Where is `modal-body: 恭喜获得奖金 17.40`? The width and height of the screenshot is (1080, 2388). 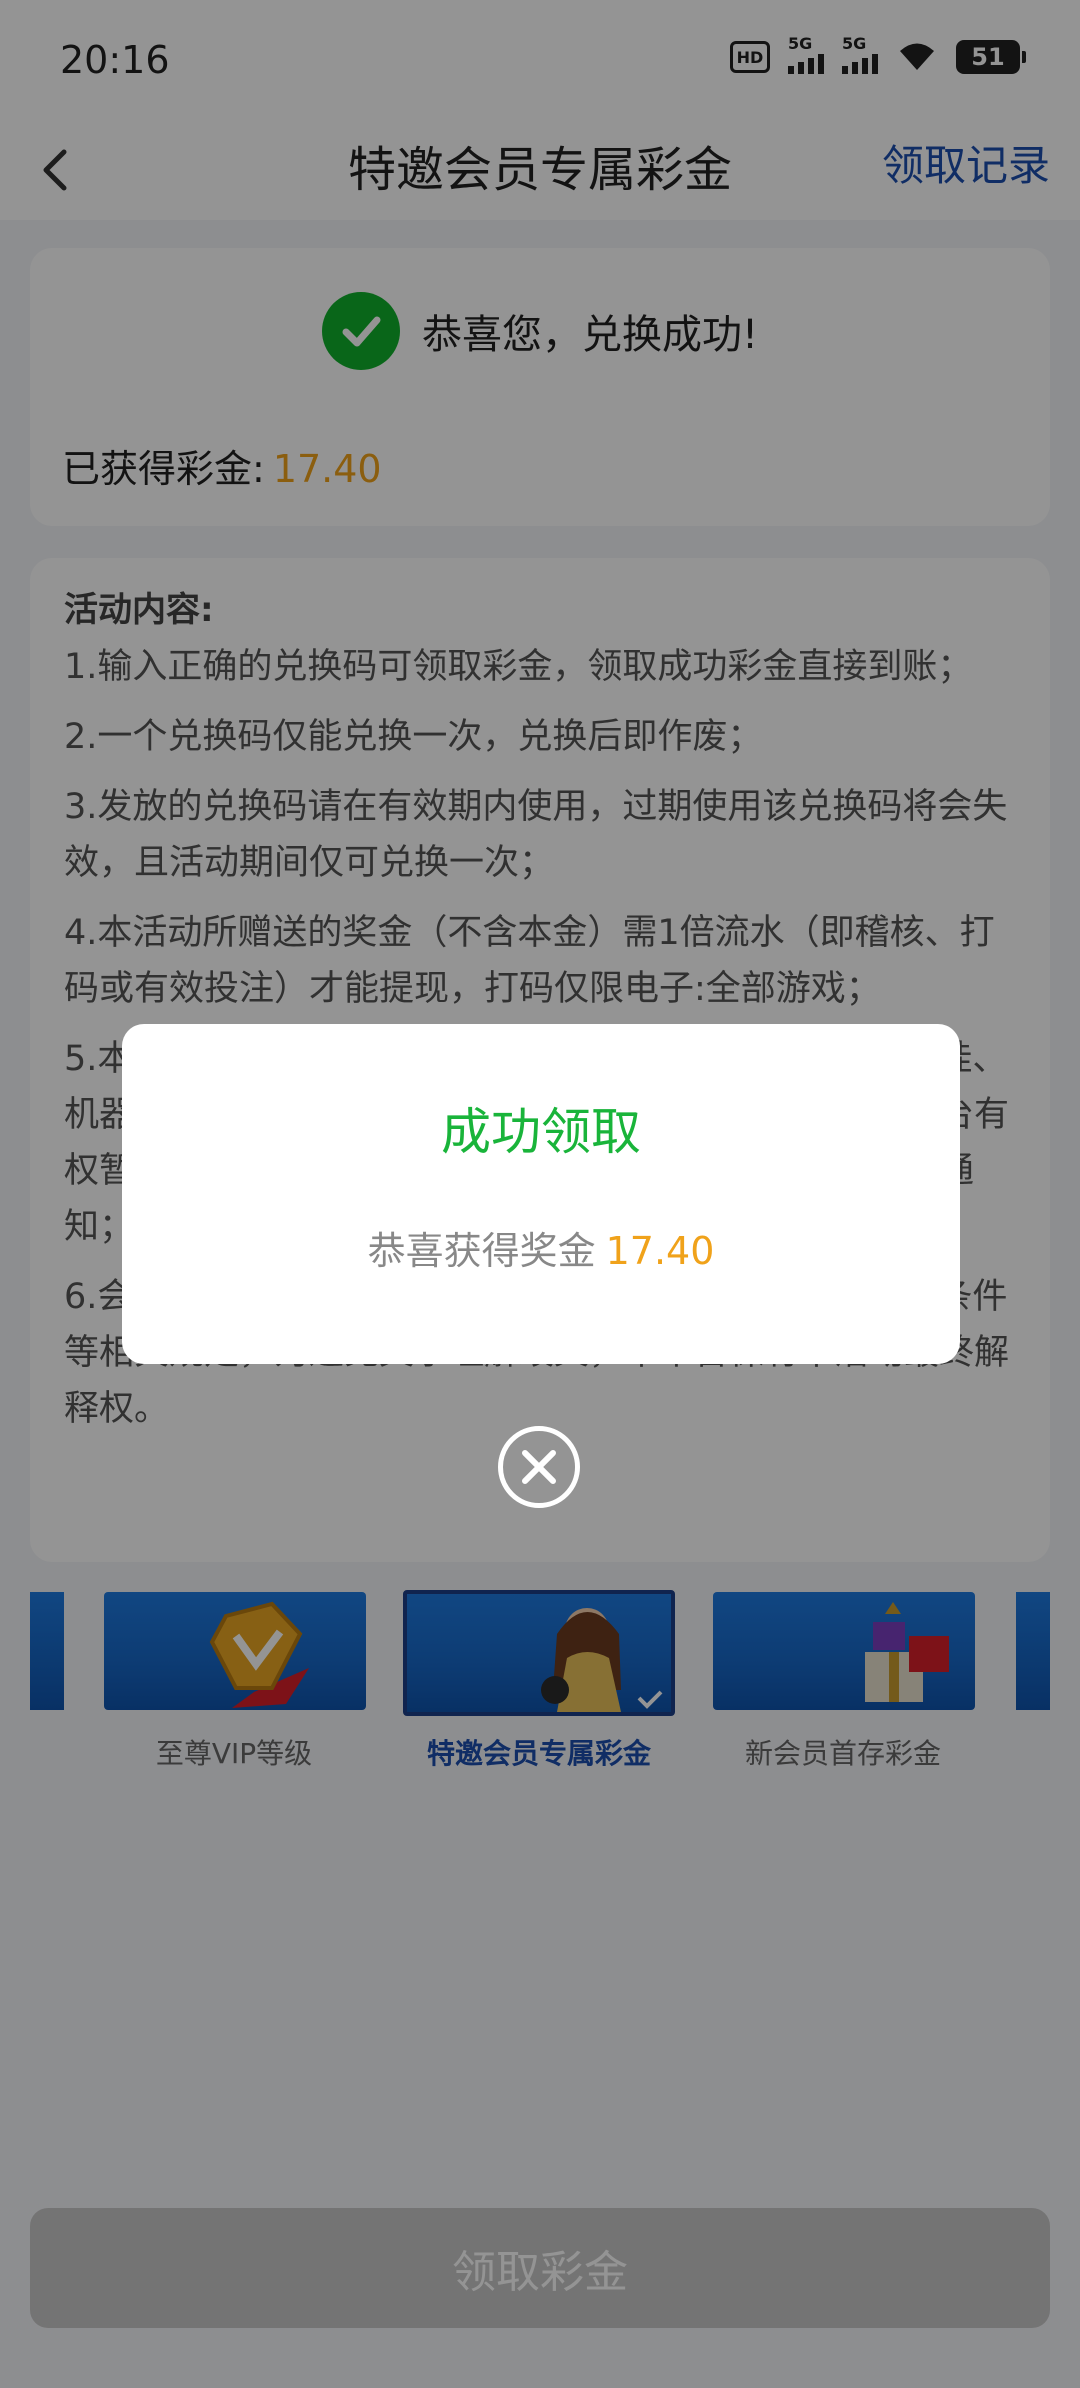 modal-body: 恭喜获得奖金 17.40 is located at coordinates (541, 1247).